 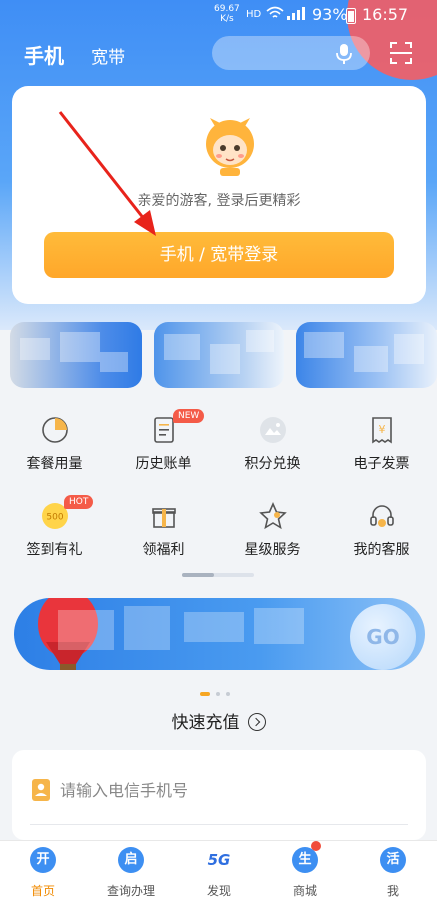 I want to click on points-icon, so click(x=272, y=430).